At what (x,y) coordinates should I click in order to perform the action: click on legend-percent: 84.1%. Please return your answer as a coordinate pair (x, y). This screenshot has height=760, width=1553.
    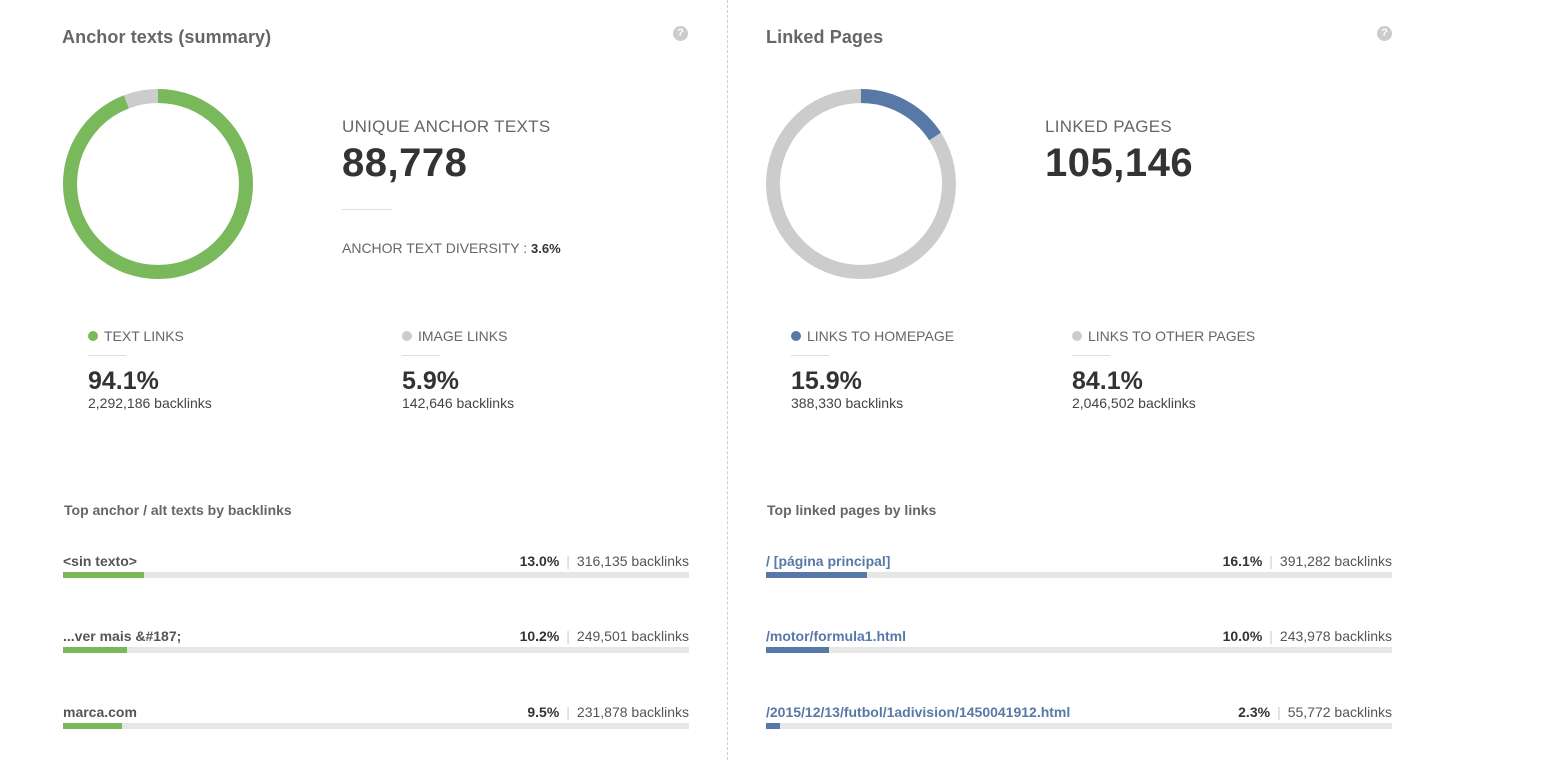
    Looking at the image, I should click on (1107, 381).